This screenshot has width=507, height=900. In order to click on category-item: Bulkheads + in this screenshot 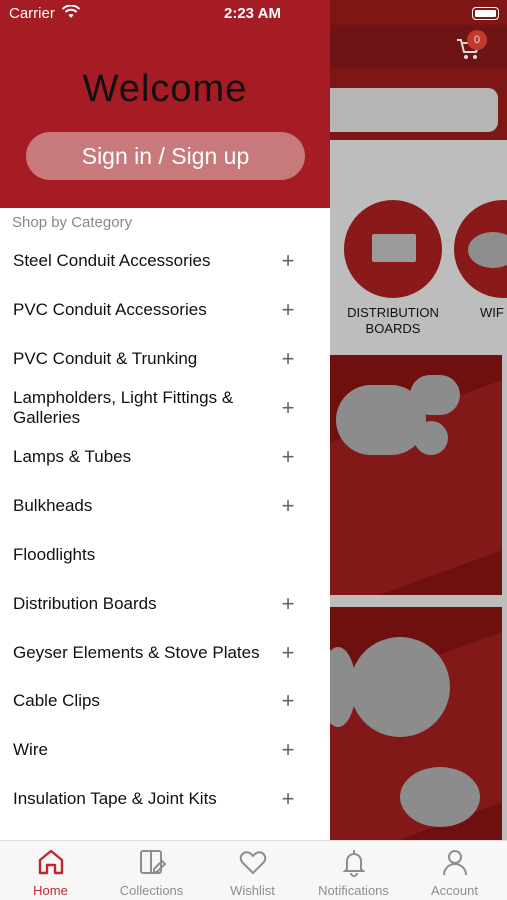, I will do `click(165, 505)`.